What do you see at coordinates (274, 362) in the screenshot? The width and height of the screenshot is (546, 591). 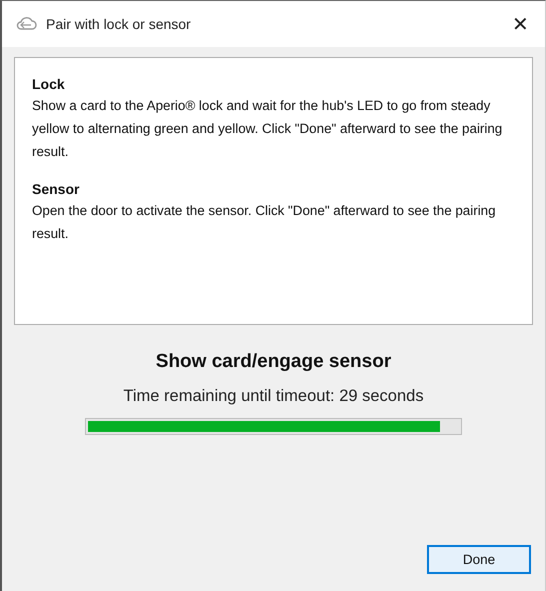 I see `status-heading: Show card/engage sensor` at bounding box center [274, 362].